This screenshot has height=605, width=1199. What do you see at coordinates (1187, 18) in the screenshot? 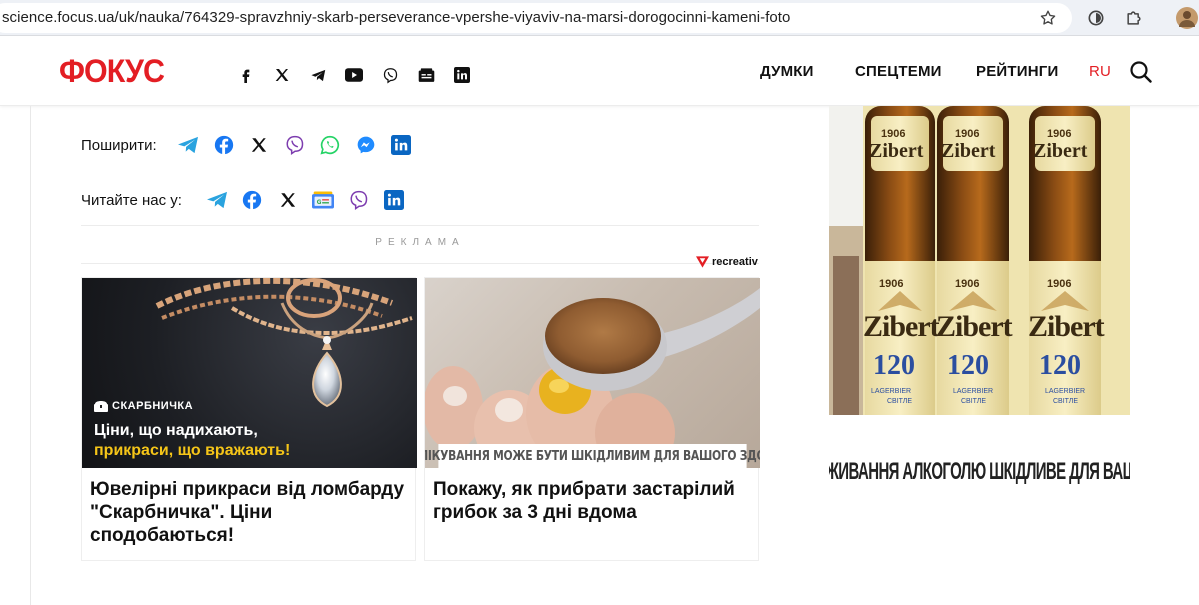
I see `profile-avatar` at bounding box center [1187, 18].